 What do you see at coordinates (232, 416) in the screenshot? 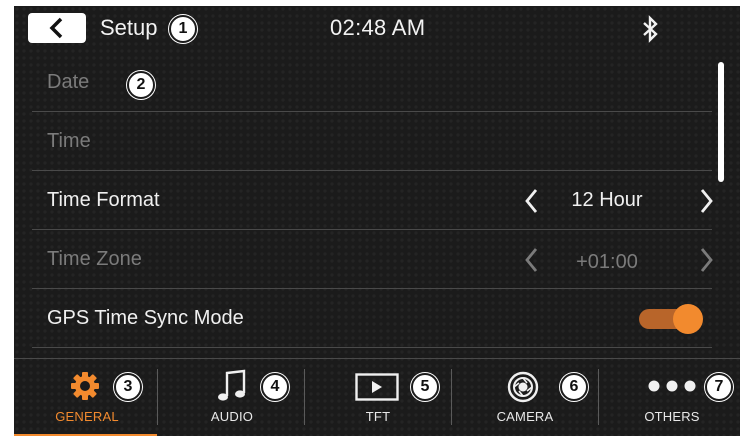
I see `tab-audio-label: AUDIO` at bounding box center [232, 416].